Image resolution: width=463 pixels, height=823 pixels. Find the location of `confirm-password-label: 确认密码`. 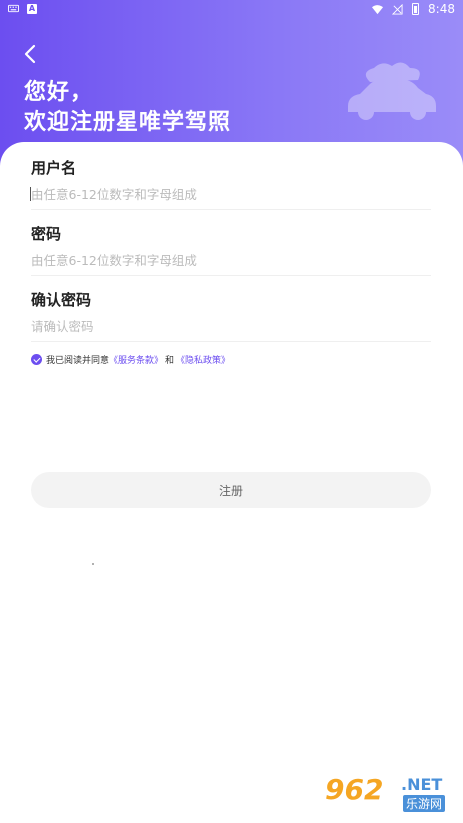

confirm-password-label: 确认密码 is located at coordinates (61, 300).